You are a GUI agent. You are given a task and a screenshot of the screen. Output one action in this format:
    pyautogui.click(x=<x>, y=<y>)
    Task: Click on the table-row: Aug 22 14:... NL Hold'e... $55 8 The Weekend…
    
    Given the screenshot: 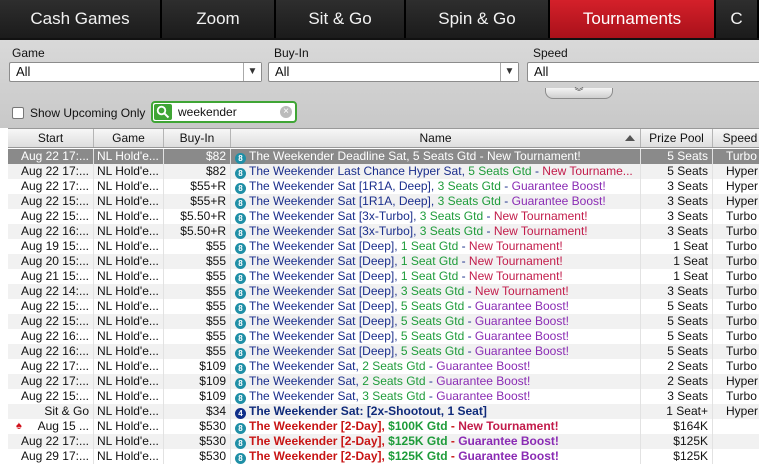 What is the action you would take?
    pyautogui.click(x=383, y=291)
    